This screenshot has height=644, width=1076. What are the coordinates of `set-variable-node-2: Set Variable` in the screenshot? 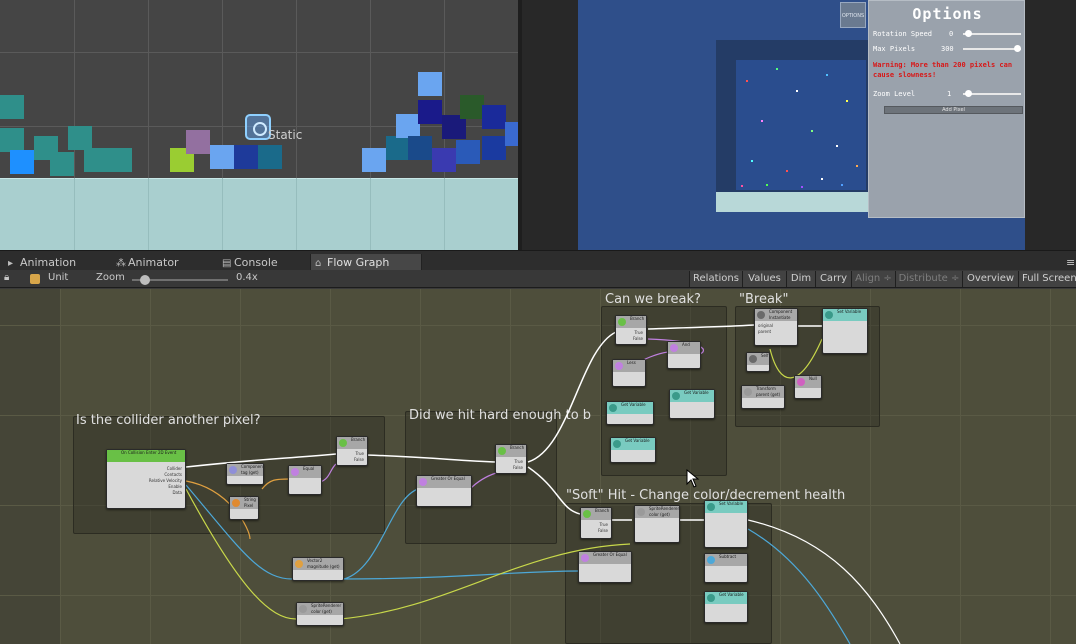 It's located at (726, 524).